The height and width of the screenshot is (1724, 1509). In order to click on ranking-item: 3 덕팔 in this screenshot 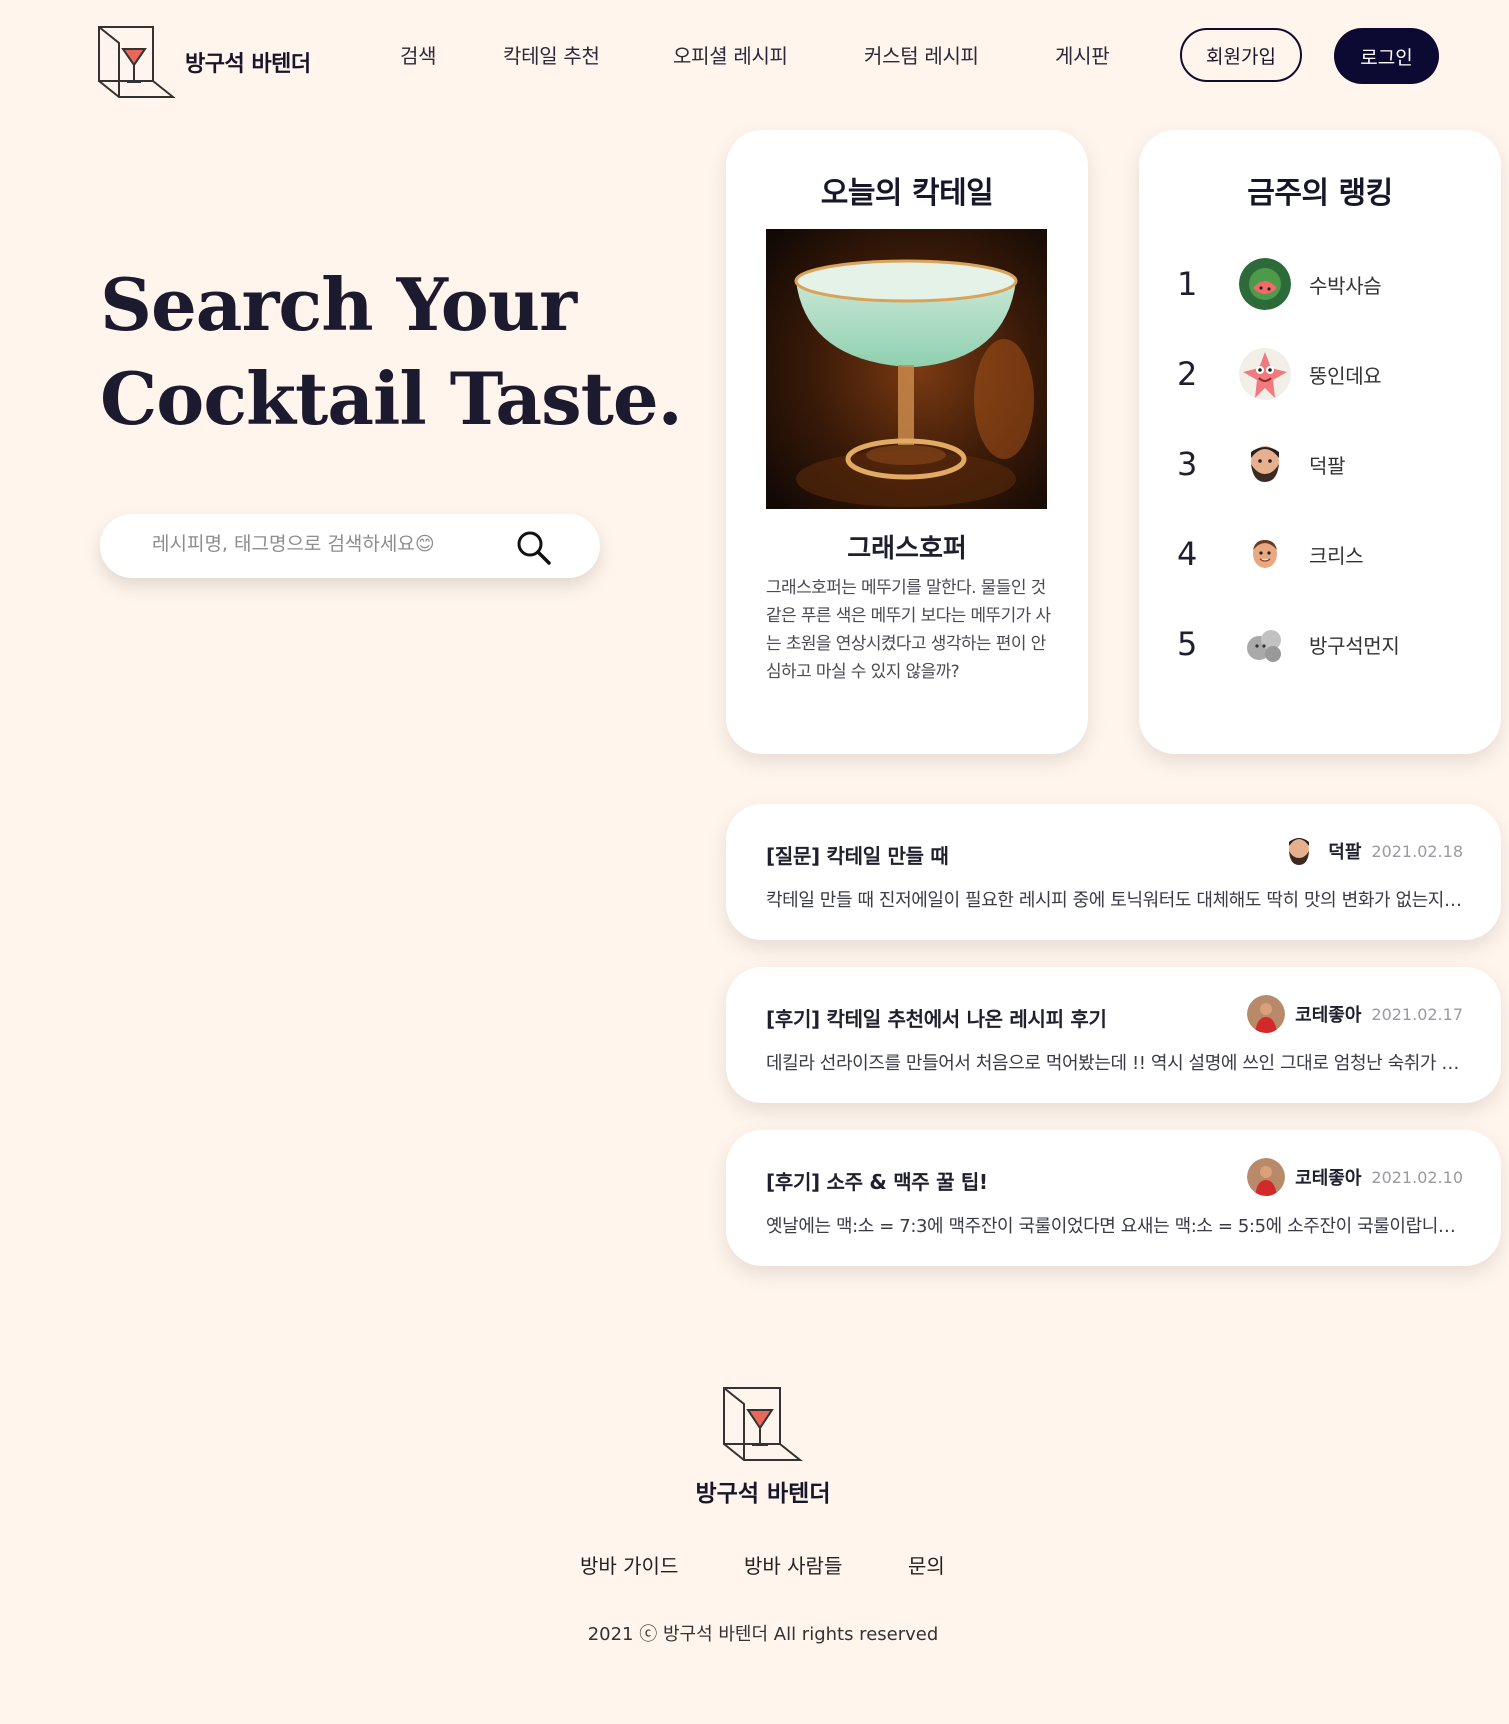, I will do `click(1261, 464)`.